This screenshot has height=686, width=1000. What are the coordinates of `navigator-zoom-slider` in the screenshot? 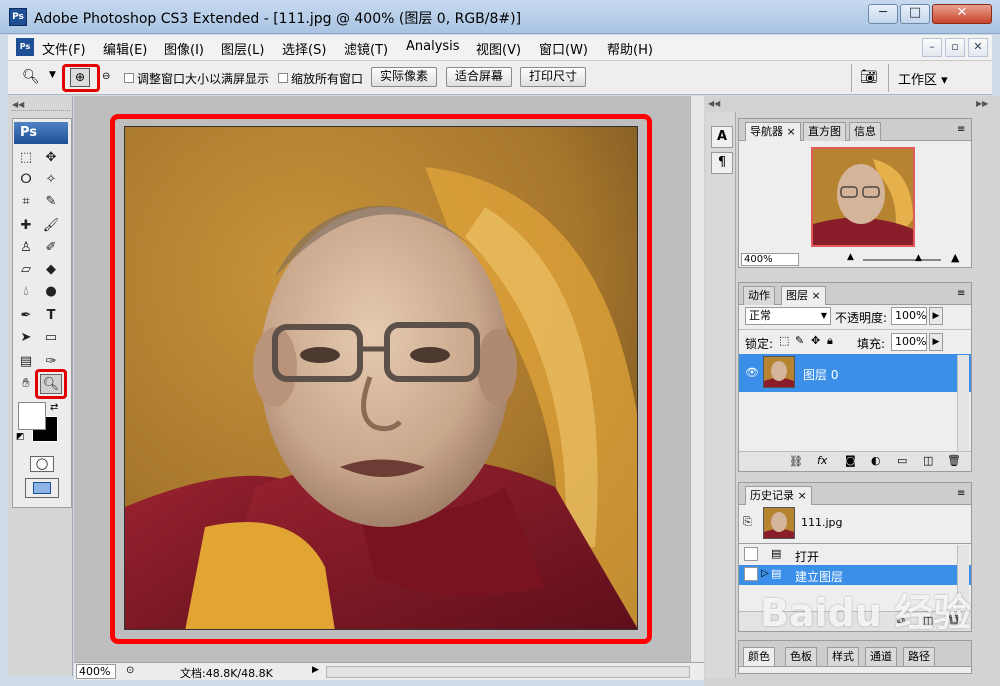 It's located at (902, 260).